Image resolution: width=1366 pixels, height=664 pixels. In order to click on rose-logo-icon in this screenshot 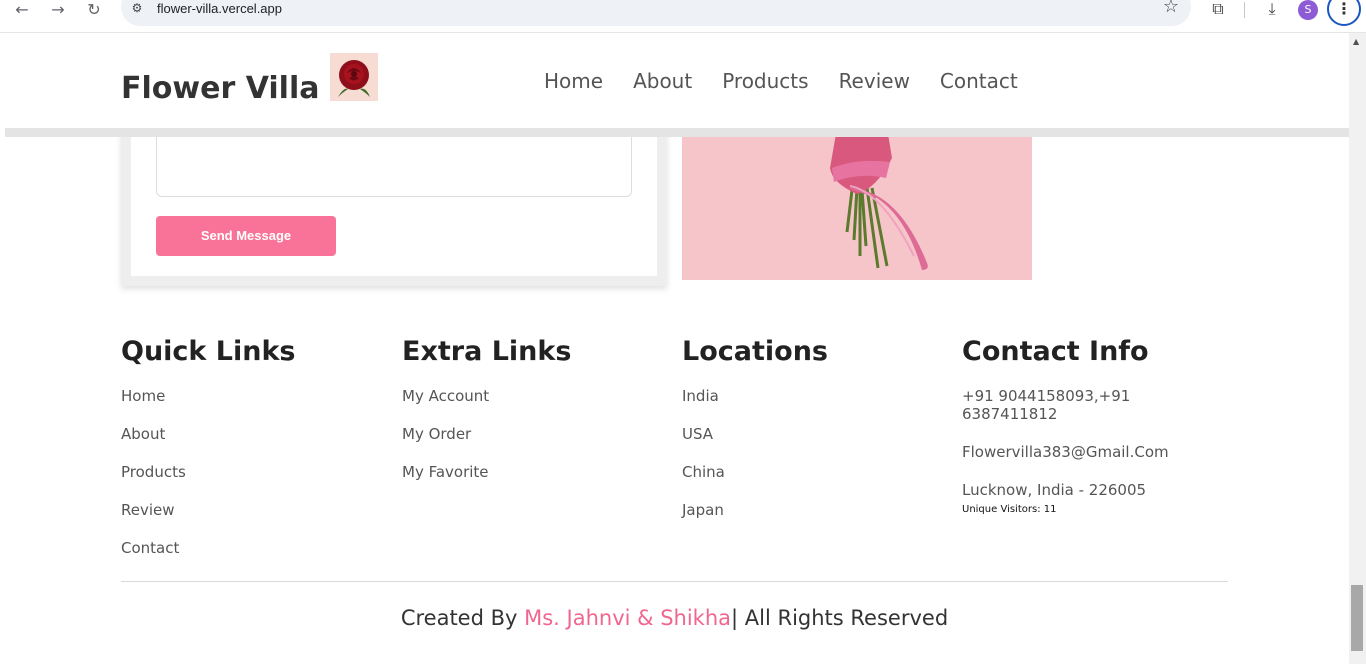, I will do `click(354, 77)`.